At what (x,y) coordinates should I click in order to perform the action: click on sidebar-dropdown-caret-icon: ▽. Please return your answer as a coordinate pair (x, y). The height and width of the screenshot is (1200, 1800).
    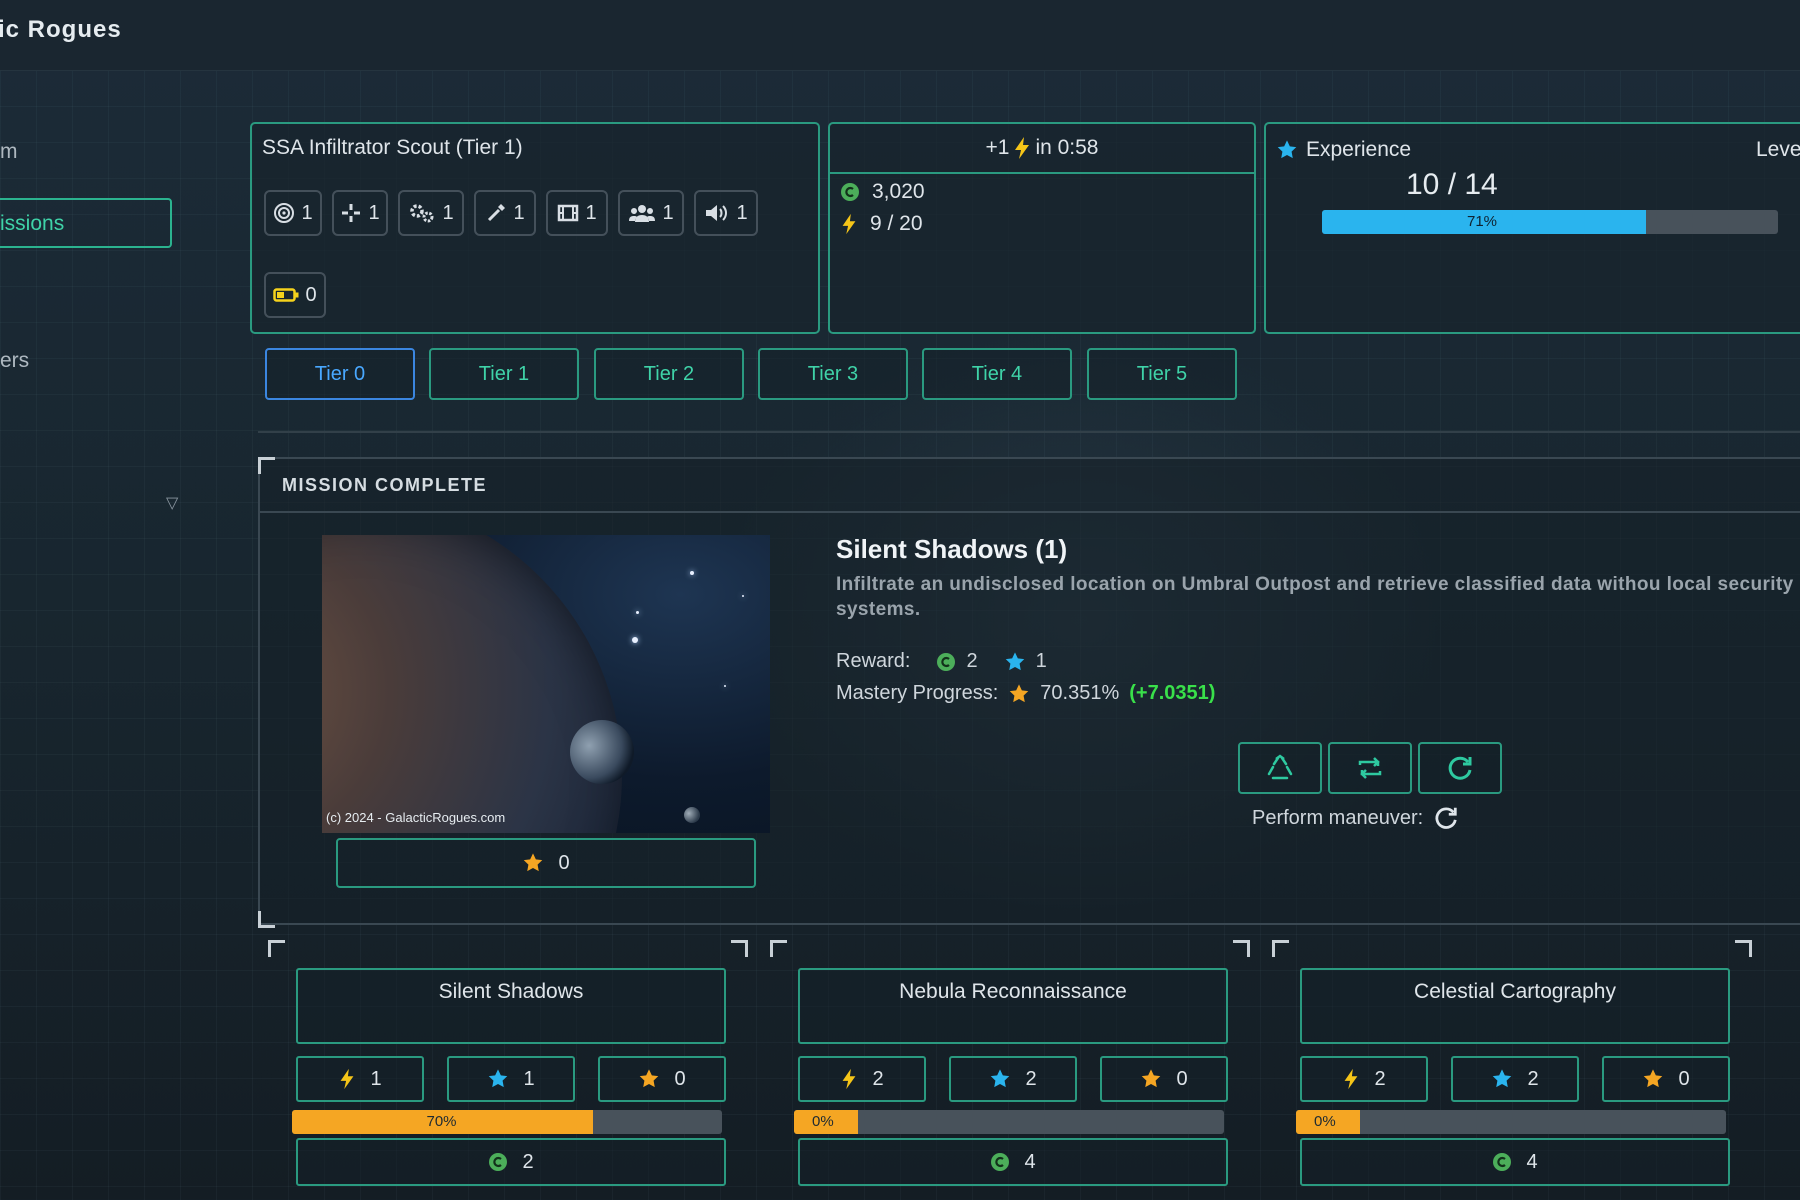
    Looking at the image, I should click on (172, 503).